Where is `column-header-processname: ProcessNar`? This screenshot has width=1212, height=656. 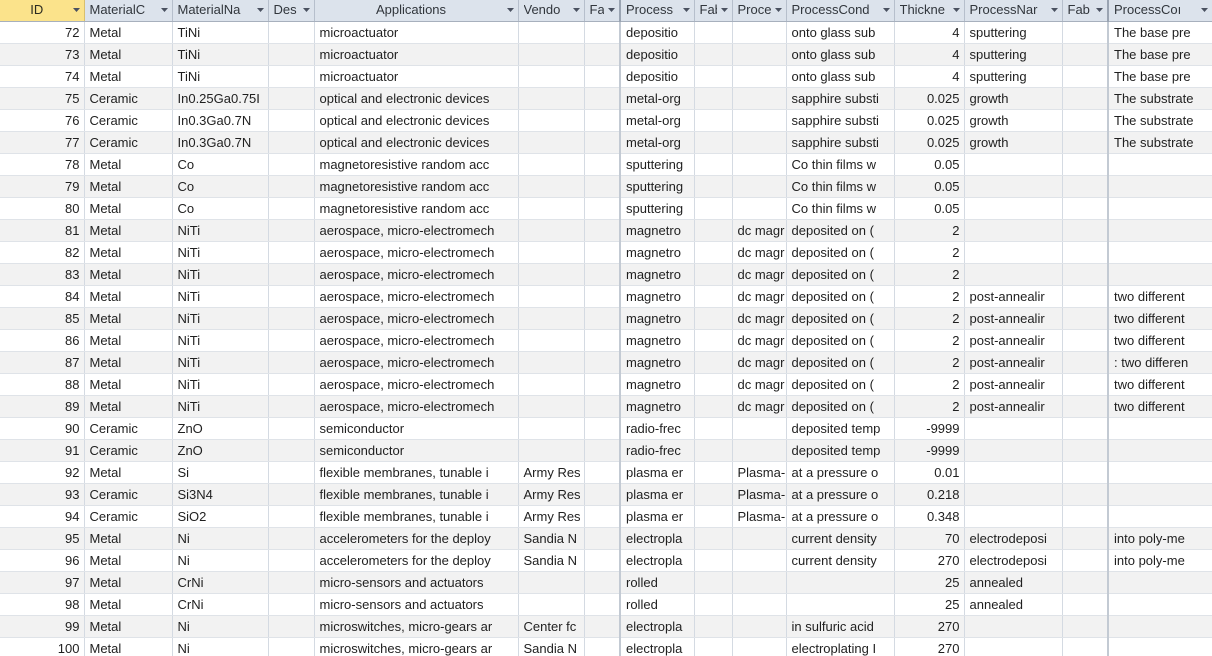 column-header-processname: ProcessNar is located at coordinates (1013, 11).